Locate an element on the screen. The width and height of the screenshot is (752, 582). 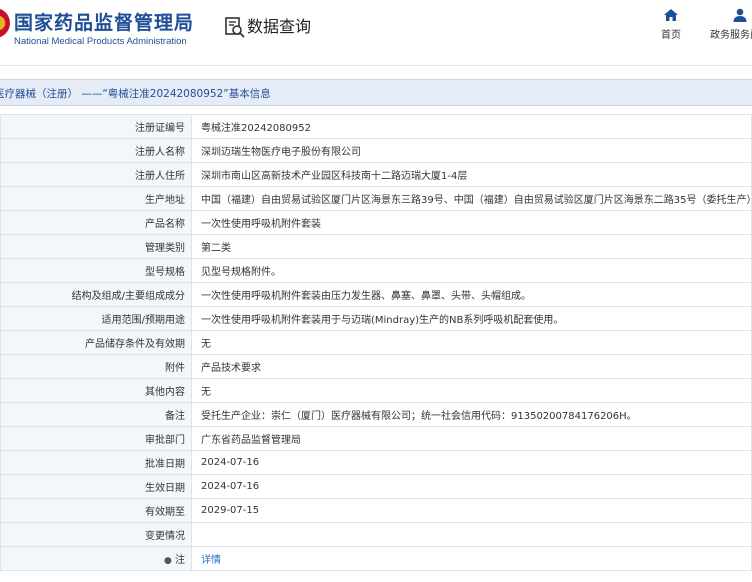
row-label: 注 is located at coordinates (180, 560).